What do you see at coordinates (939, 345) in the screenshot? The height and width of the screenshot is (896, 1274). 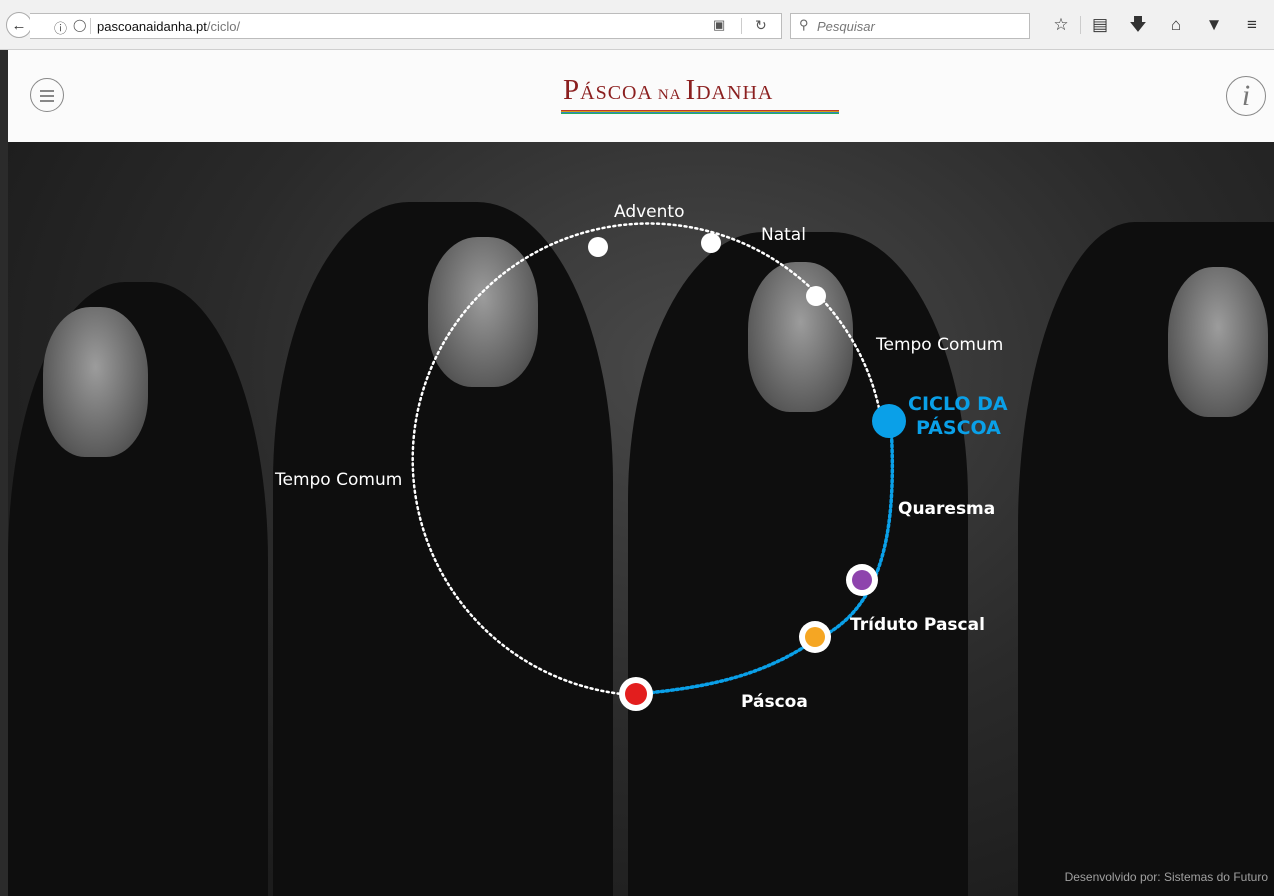 I see `label-tempo-comum-right: Tempo Comum` at bounding box center [939, 345].